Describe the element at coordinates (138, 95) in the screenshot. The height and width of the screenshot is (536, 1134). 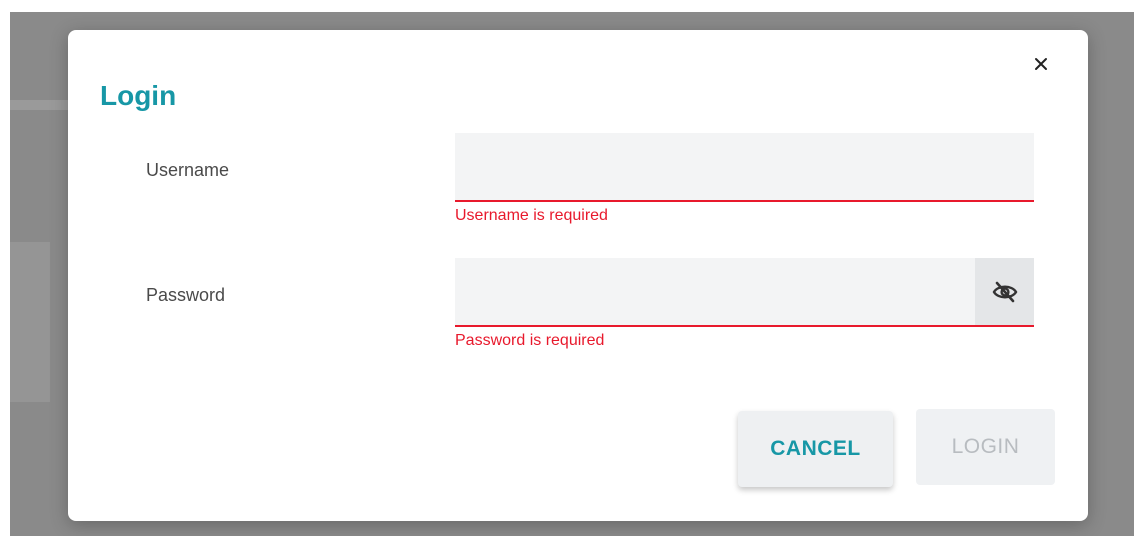
I see `dialog-title: Login` at that location.